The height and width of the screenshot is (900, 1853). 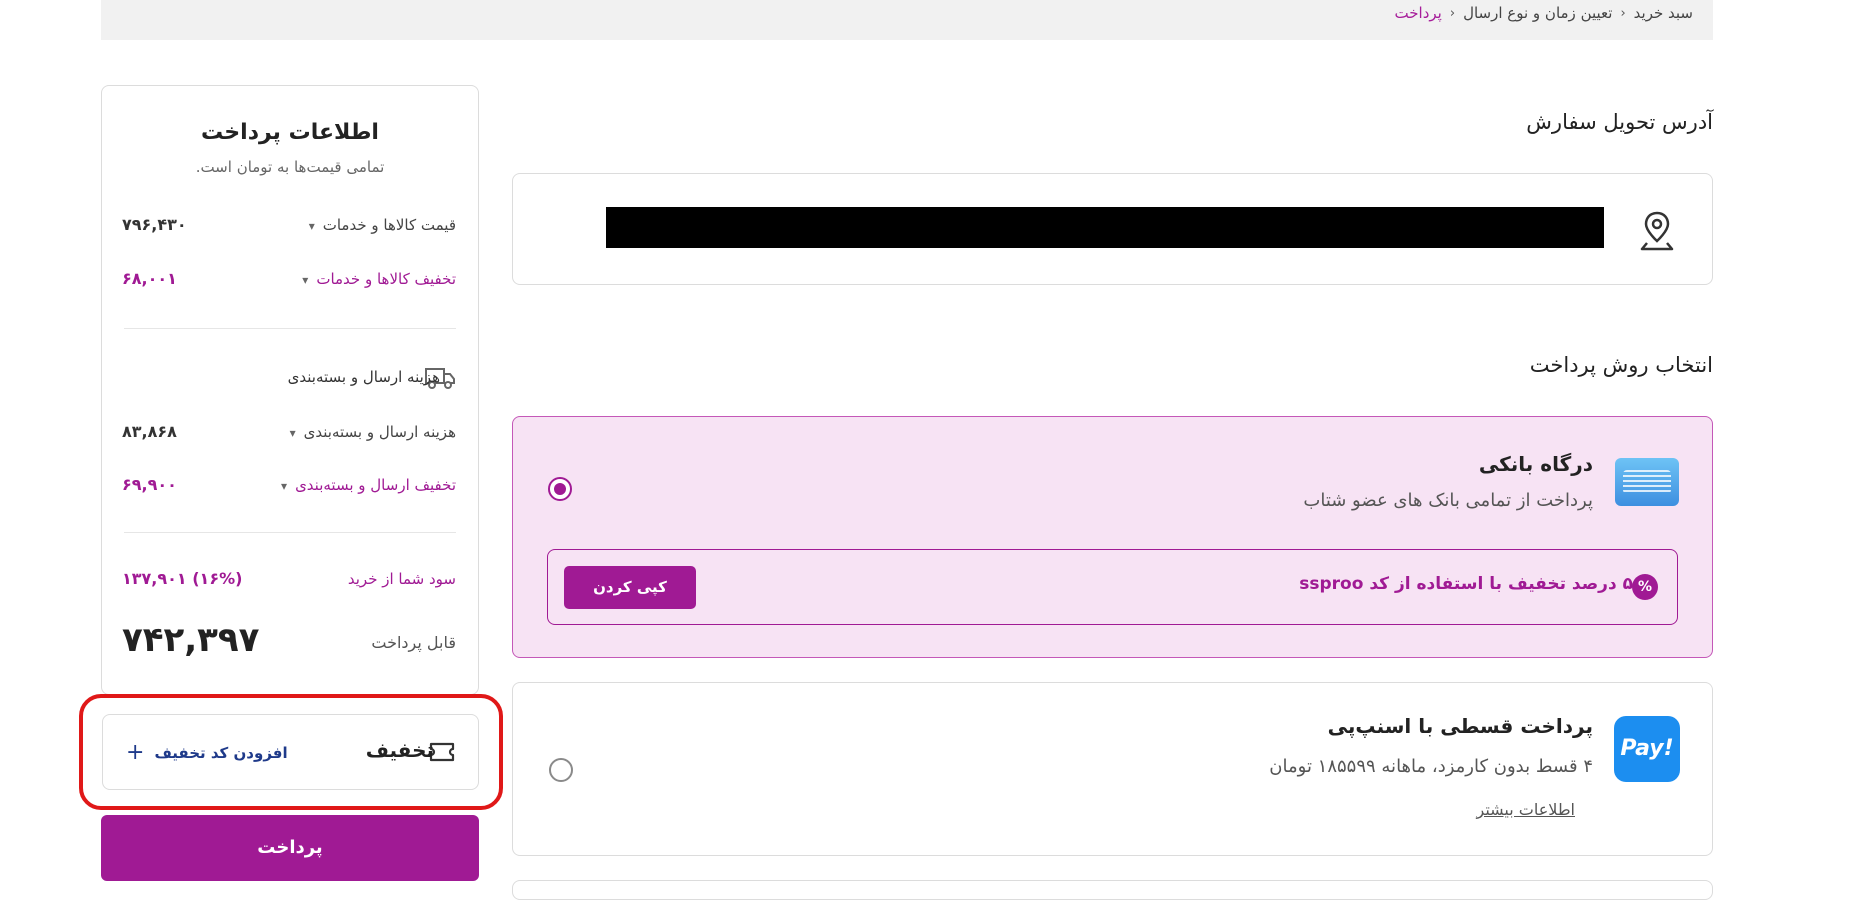 I want to click on next-payment-option, so click(x=1112, y=890).